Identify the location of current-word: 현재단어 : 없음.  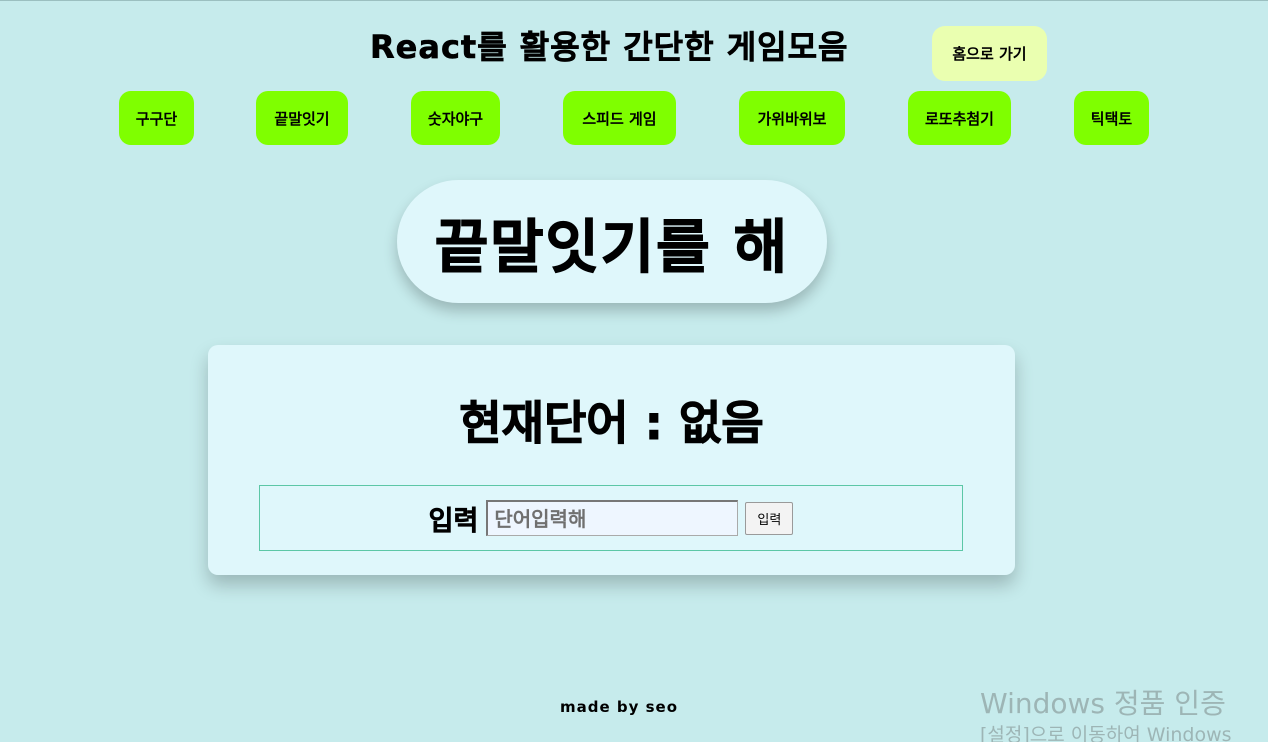
(611, 423).